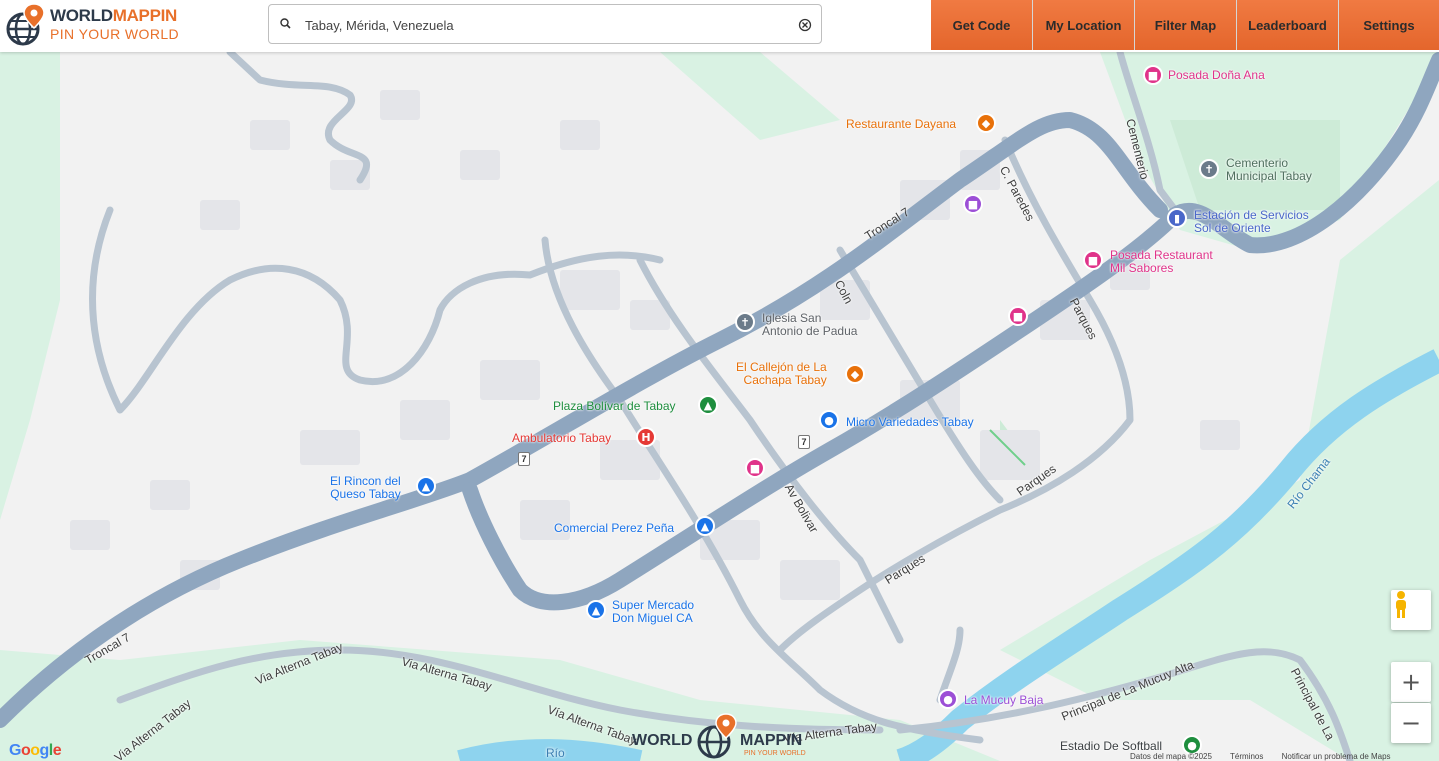 The width and height of the screenshot is (1439, 761). I want to click on leaderboard-button: Leaderboard, so click(1288, 25).